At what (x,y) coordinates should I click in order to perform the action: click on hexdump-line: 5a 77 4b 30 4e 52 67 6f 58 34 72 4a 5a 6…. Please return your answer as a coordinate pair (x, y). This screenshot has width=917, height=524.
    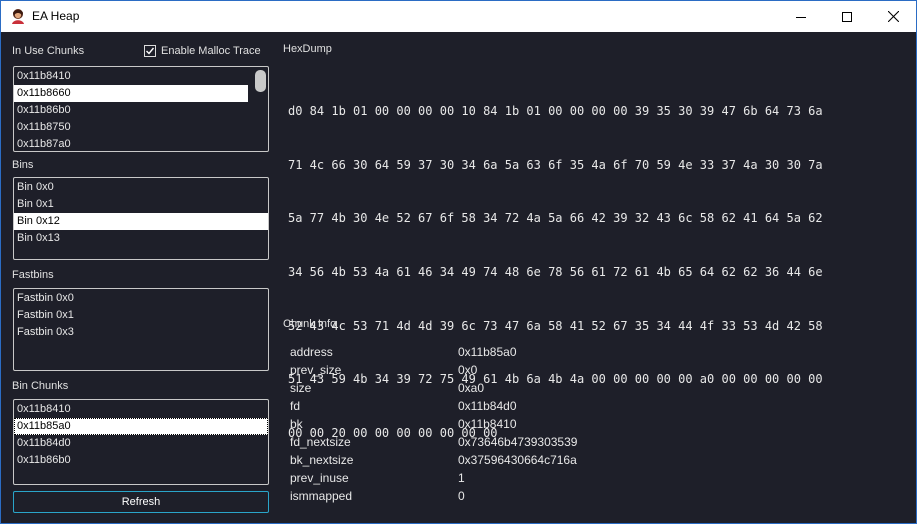
    Looking at the image, I should click on (555, 218).